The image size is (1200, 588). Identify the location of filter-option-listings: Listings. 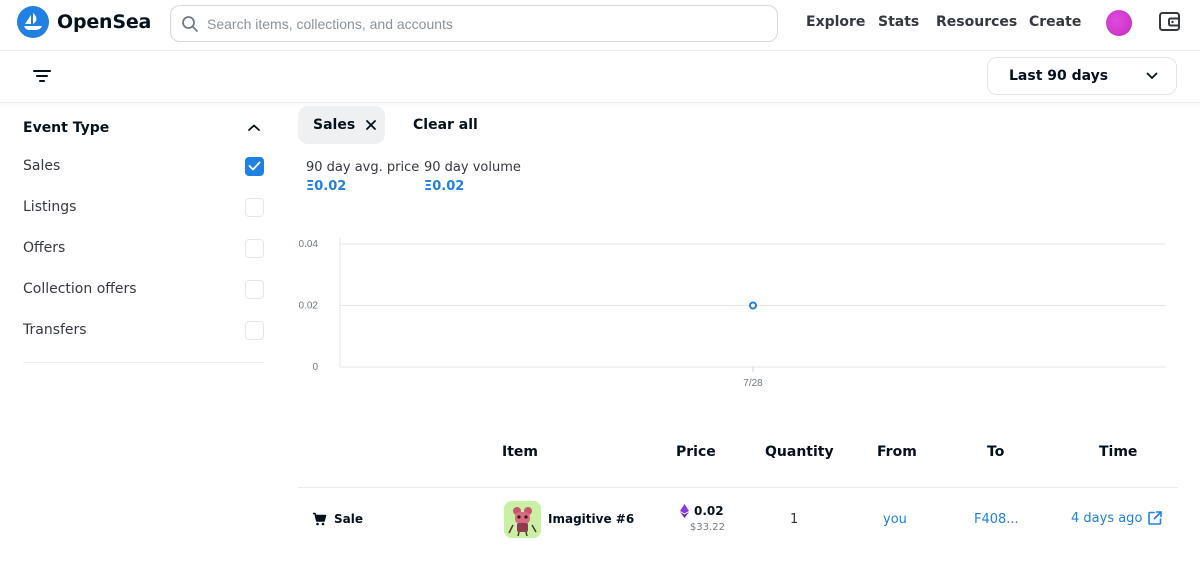
(143, 207).